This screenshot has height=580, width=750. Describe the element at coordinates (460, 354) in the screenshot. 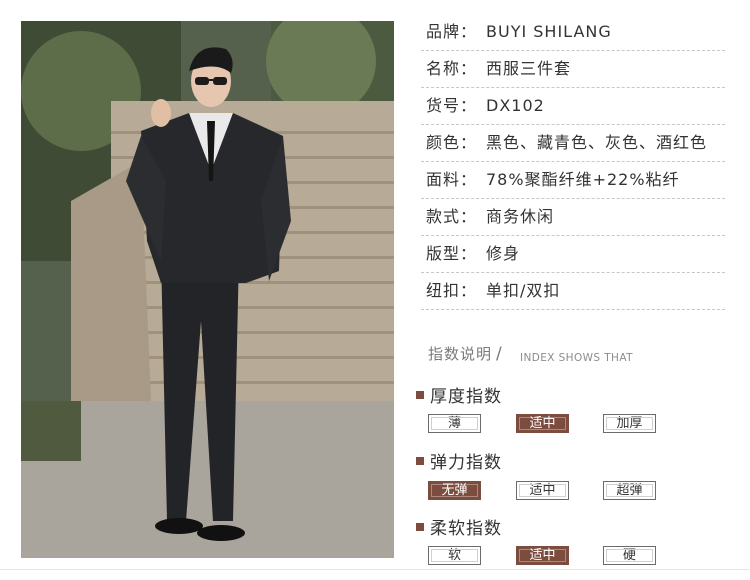

I see `index-title-text: 指数说明` at that location.